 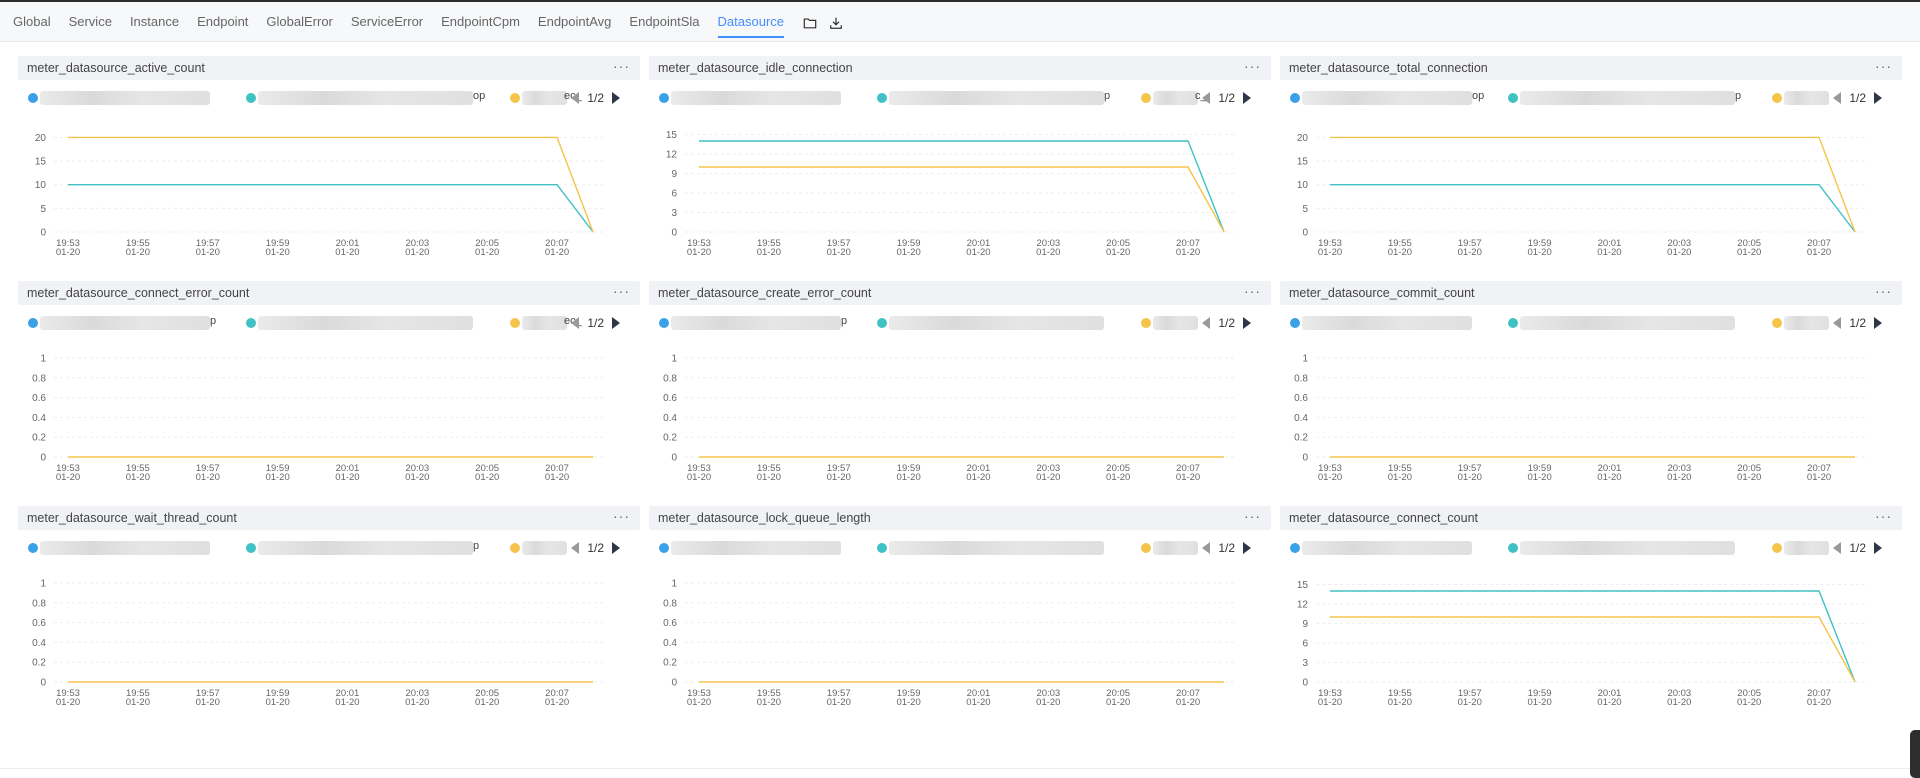 I want to click on chart-legend: 1/2, so click(x=1595, y=548).